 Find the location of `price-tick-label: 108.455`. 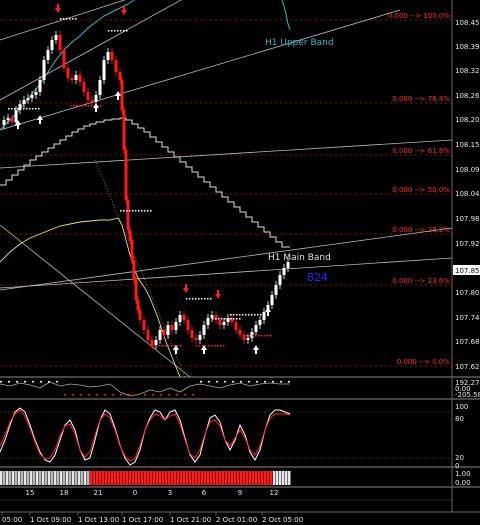

price-tick-label: 108.455 is located at coordinates (467, 23).